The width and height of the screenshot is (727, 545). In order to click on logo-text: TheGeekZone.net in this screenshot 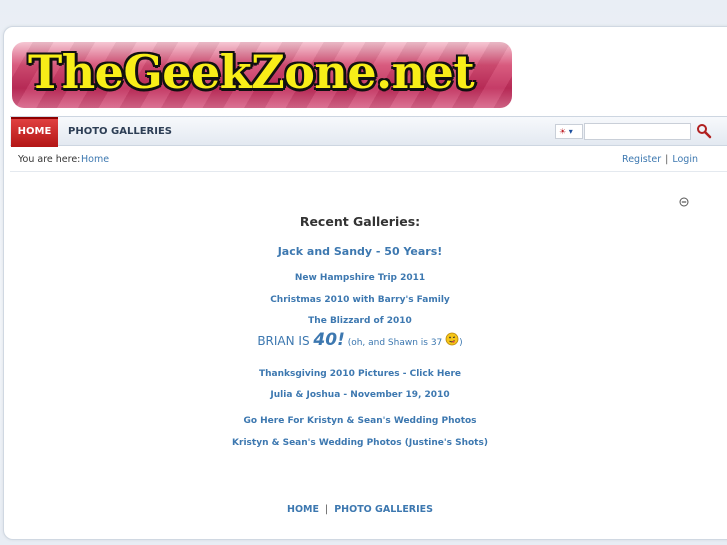, I will do `click(251, 72)`.